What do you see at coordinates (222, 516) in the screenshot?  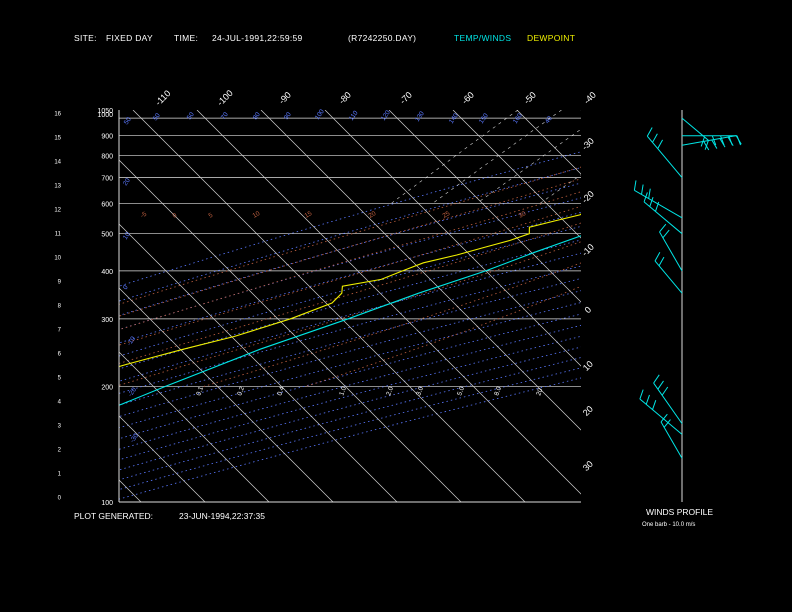 I see `plot-generated-value: 23-JUN-1994,22:37:35` at bounding box center [222, 516].